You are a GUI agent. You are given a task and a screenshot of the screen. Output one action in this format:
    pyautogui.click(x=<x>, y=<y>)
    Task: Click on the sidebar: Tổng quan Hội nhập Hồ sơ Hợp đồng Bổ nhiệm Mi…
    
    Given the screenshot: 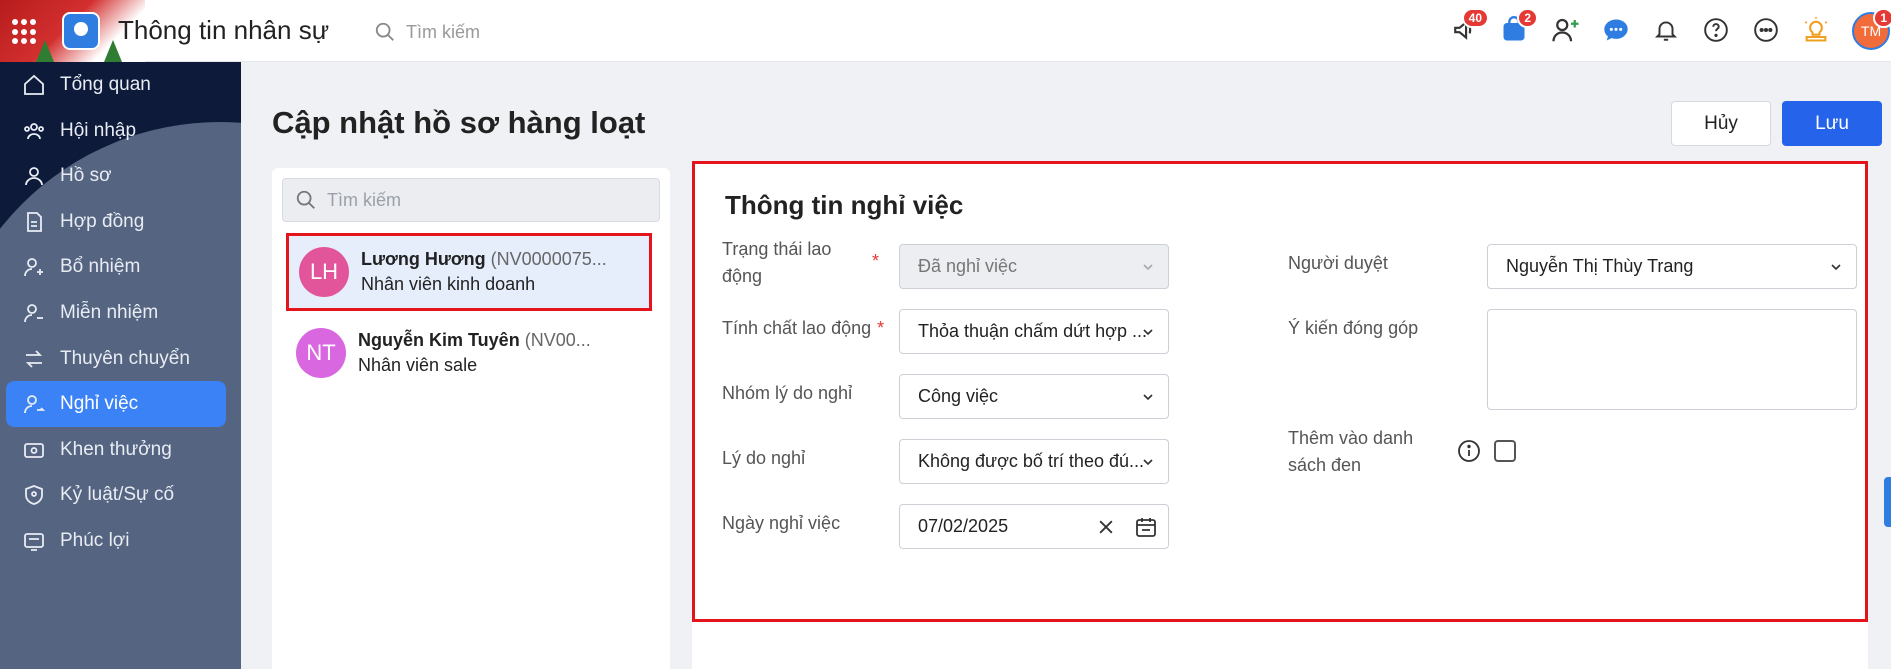 What is the action you would take?
    pyautogui.click(x=120, y=365)
    